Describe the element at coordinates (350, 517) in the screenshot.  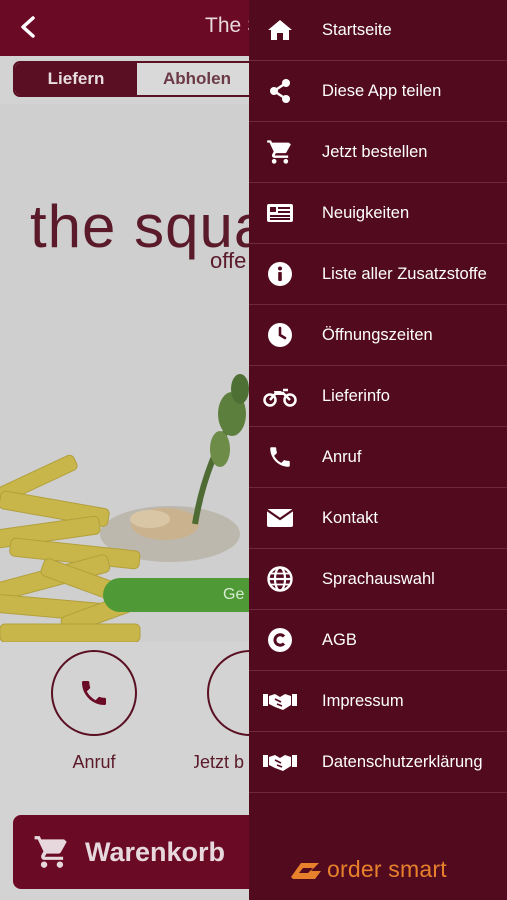
I see `menu-item-label: Kontakt` at that location.